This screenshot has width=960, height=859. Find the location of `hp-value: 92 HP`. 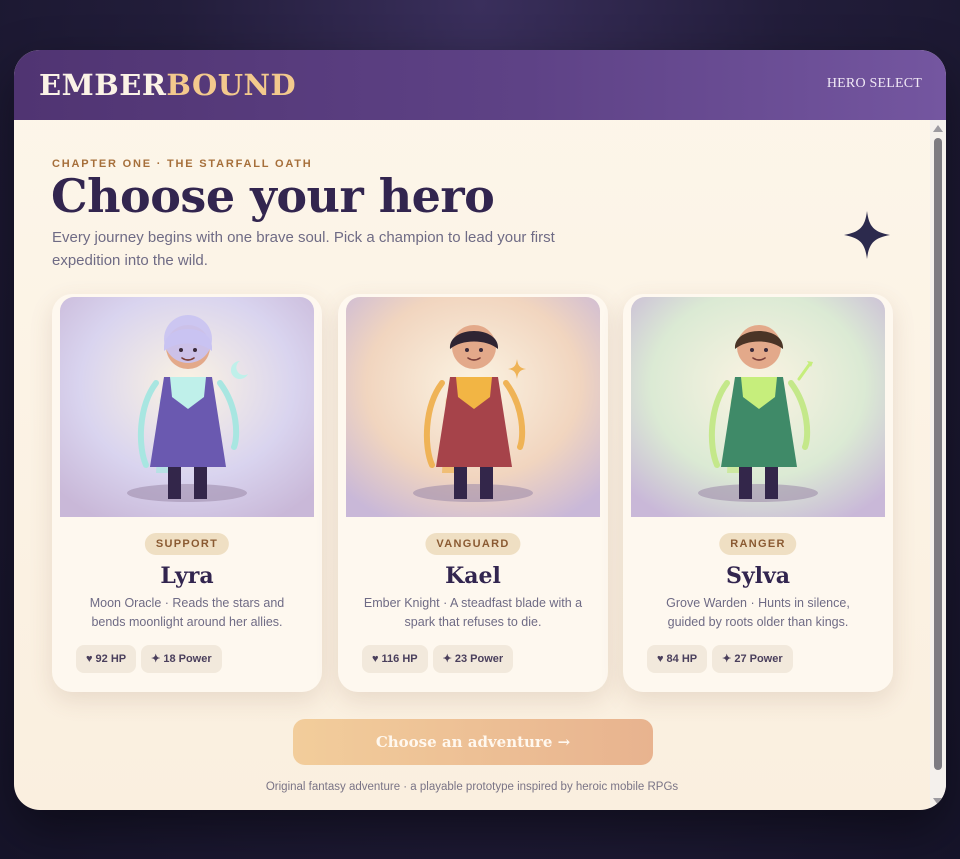

hp-value: 92 HP is located at coordinates (111, 659).